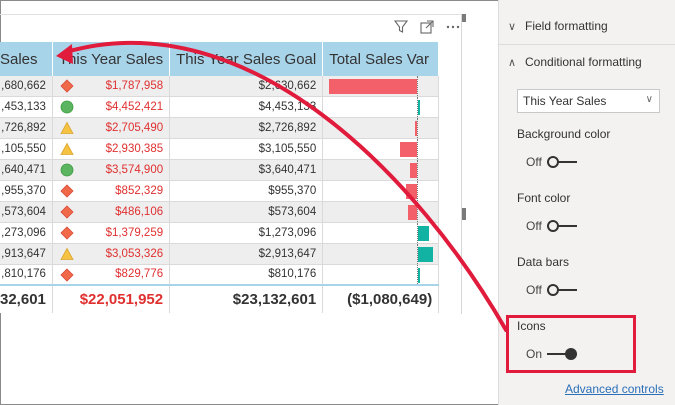 Image resolution: width=675 pixels, height=405 pixels. I want to click on filter-icon, so click(401, 27).